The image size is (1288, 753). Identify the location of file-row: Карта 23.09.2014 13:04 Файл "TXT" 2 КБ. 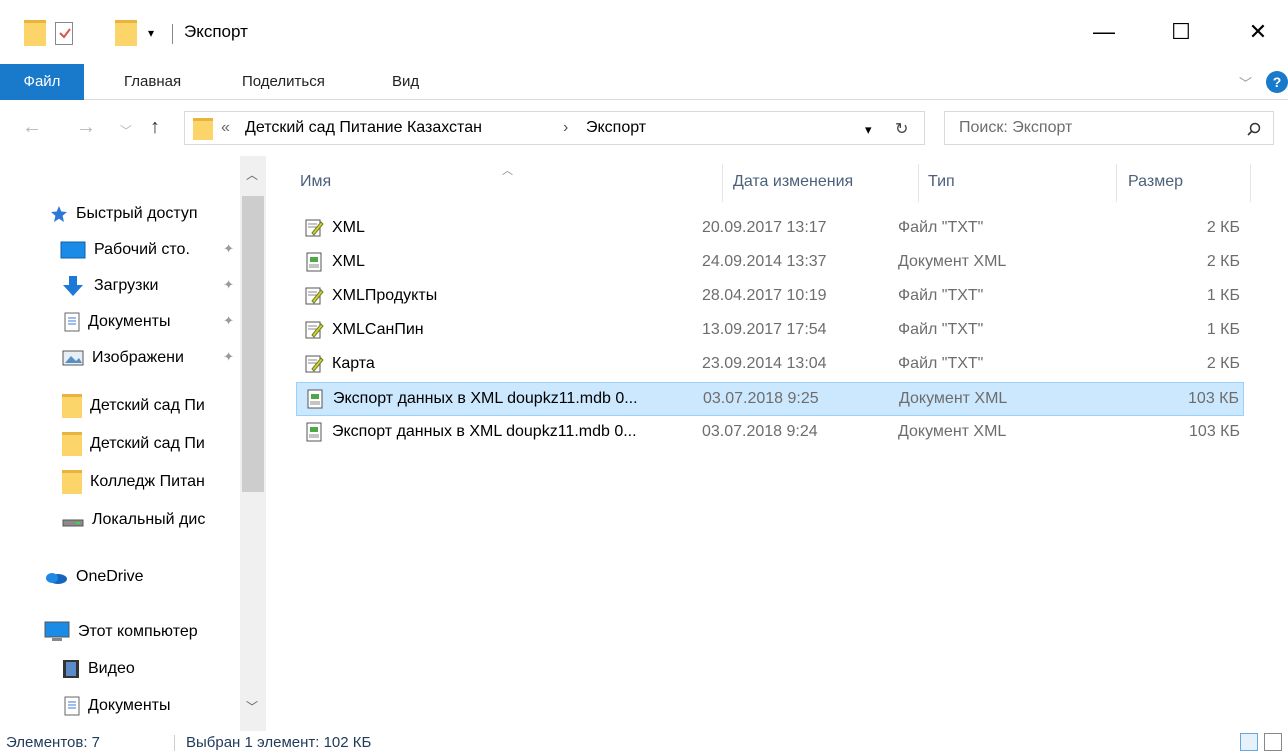
(770, 365).